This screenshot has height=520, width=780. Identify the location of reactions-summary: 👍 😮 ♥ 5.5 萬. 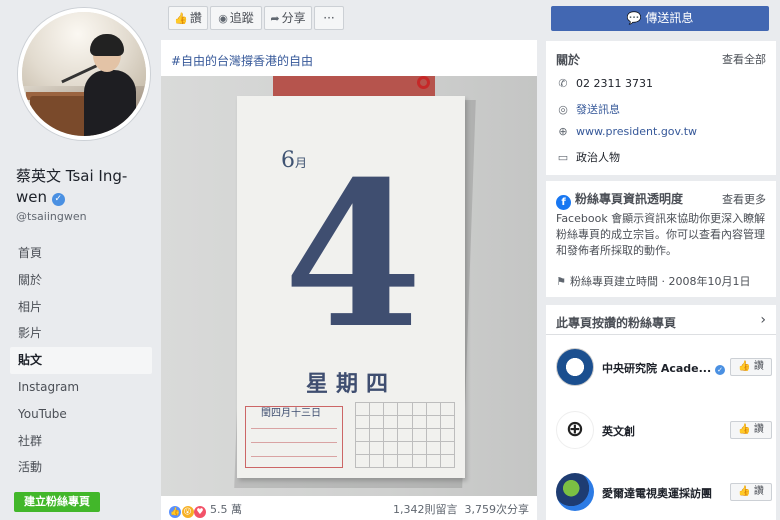
(205, 509).